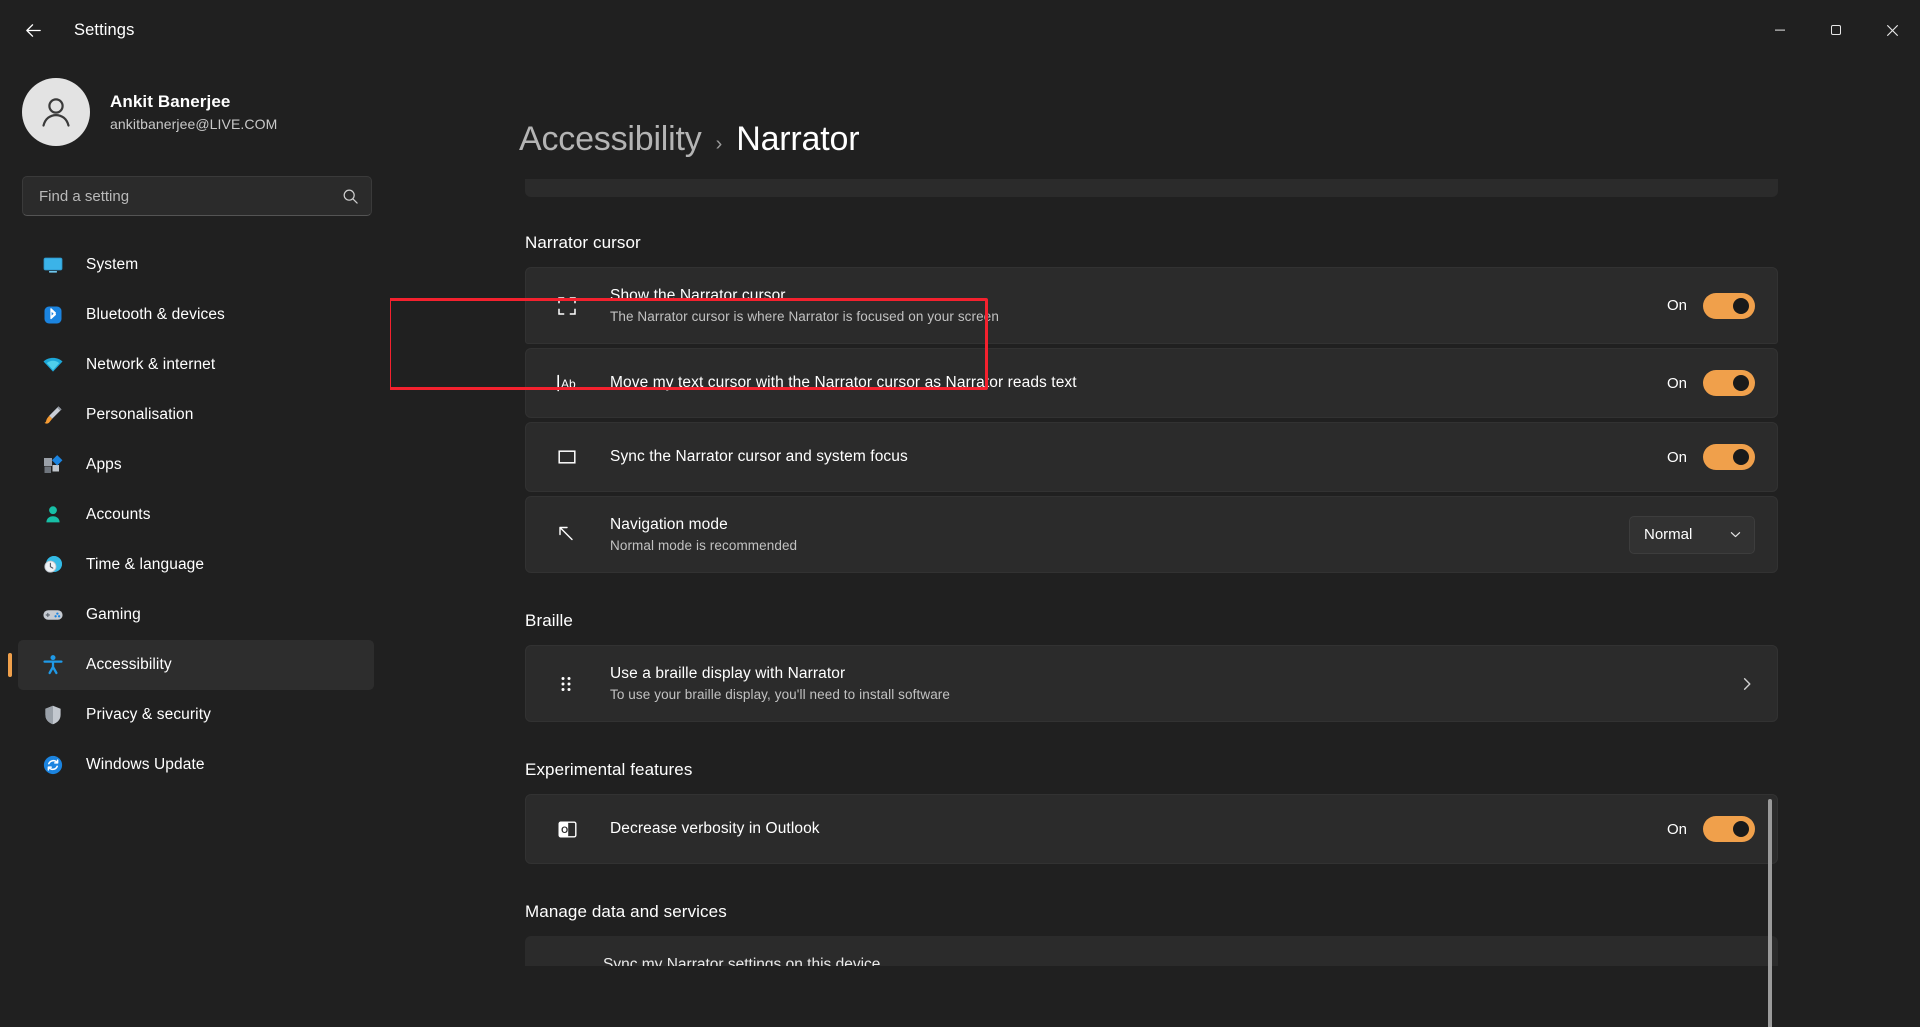 The height and width of the screenshot is (1027, 1920). Describe the element at coordinates (564, 829) in the screenshot. I see `svg-text: O` at that location.